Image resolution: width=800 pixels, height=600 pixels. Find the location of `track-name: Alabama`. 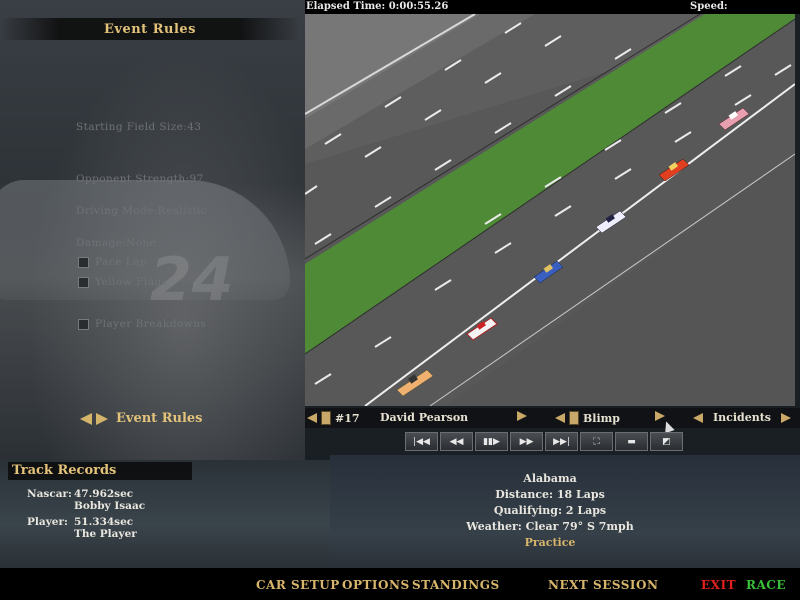

track-name: Alabama is located at coordinates (550, 478).